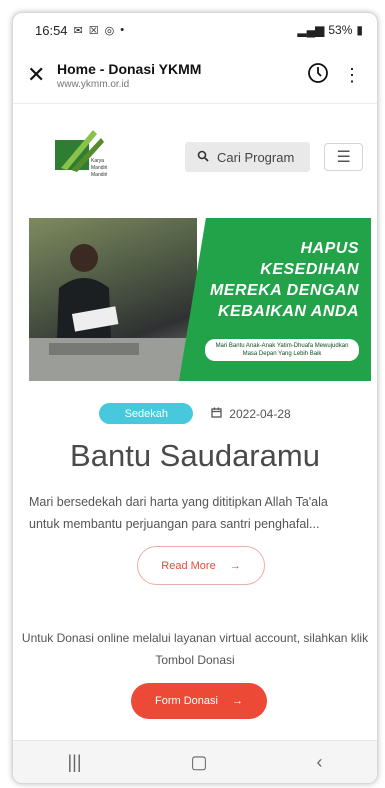 This screenshot has width=385, height=788. What do you see at coordinates (188, 565) in the screenshot?
I see `read-more-label: Read More` at bounding box center [188, 565].